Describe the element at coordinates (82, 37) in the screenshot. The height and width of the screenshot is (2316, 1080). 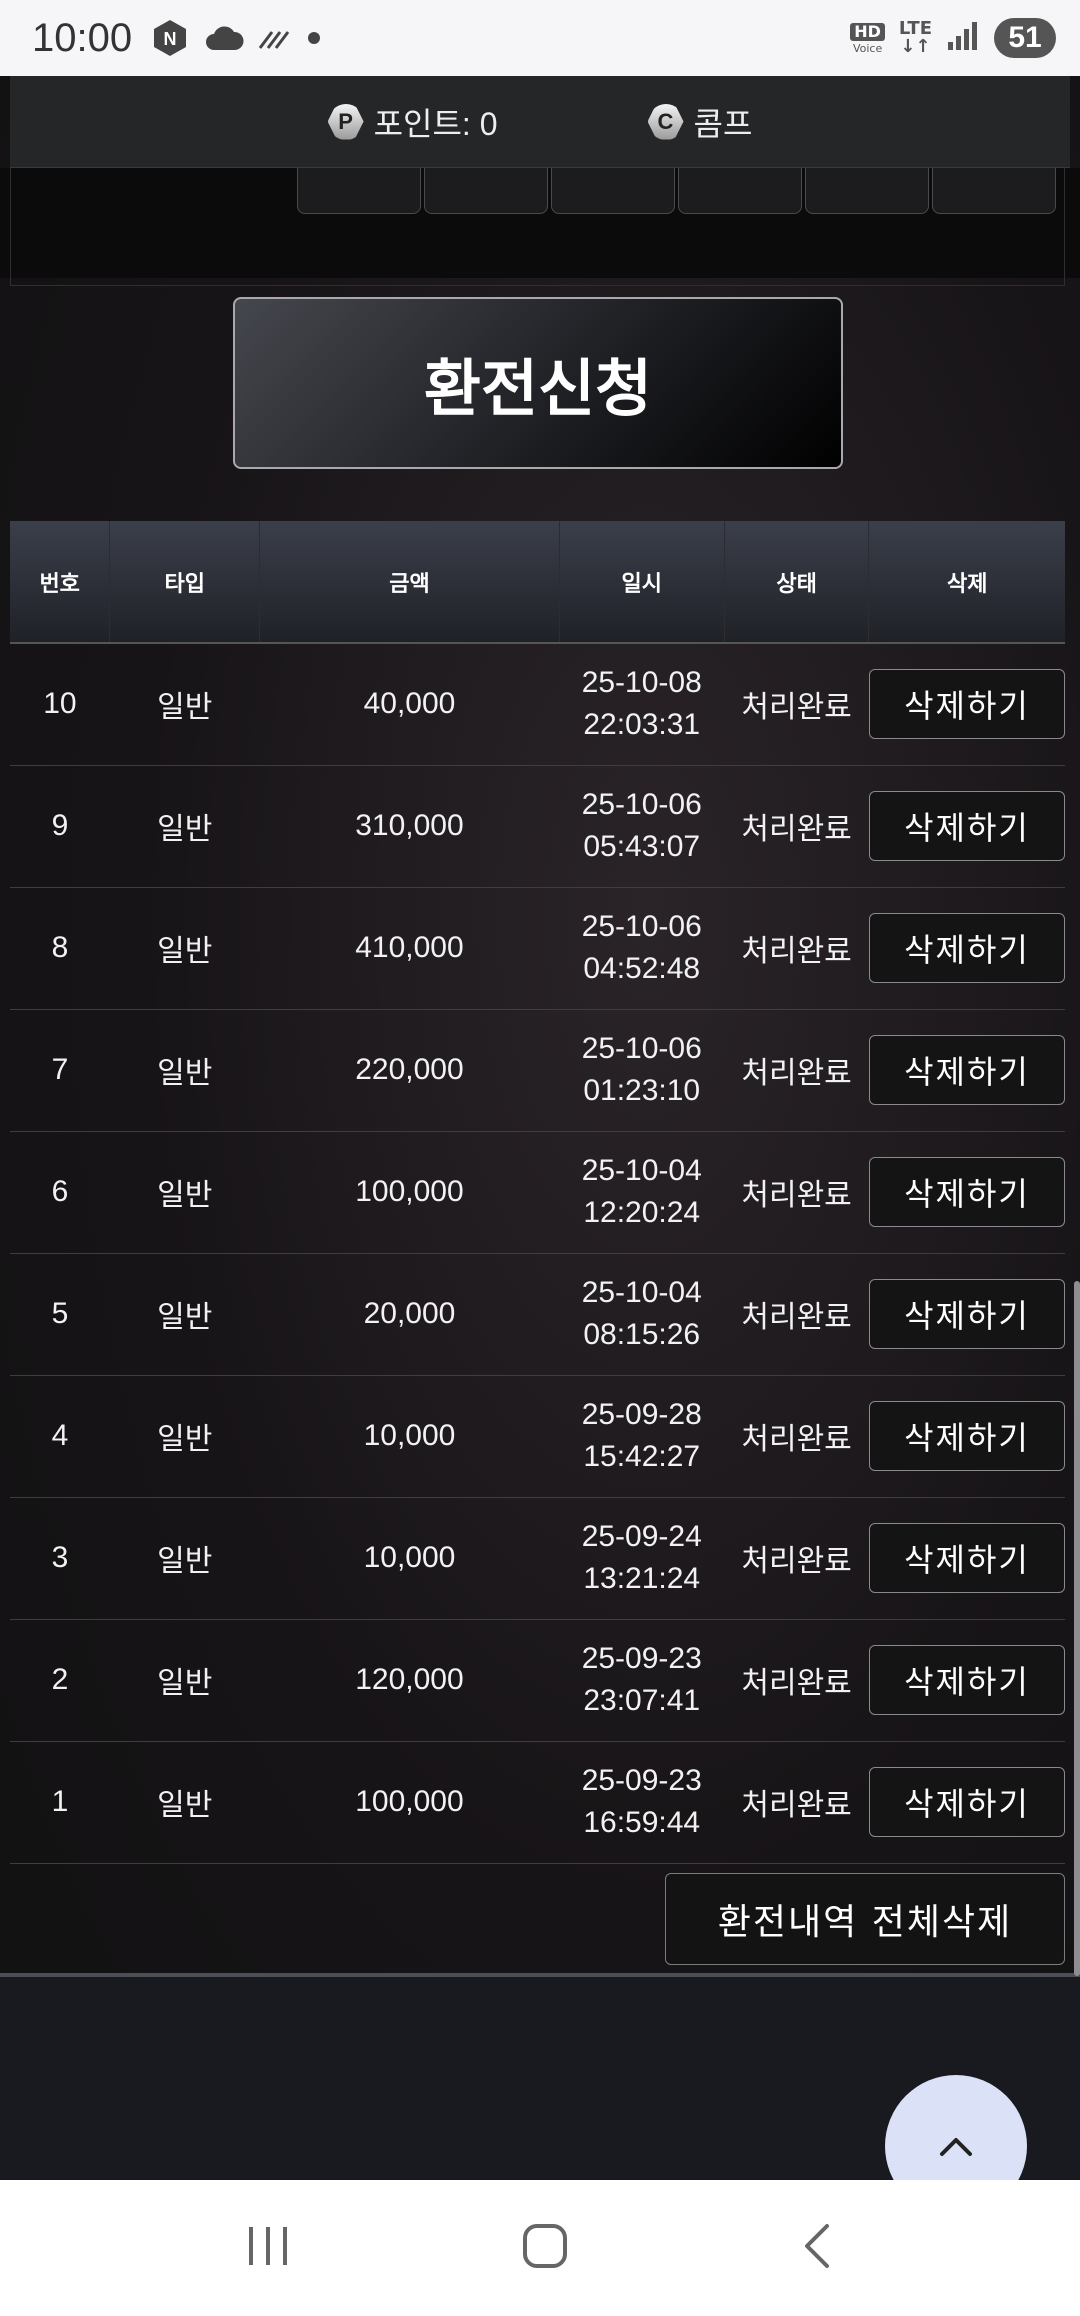
I see `status-time: 10:00` at that location.